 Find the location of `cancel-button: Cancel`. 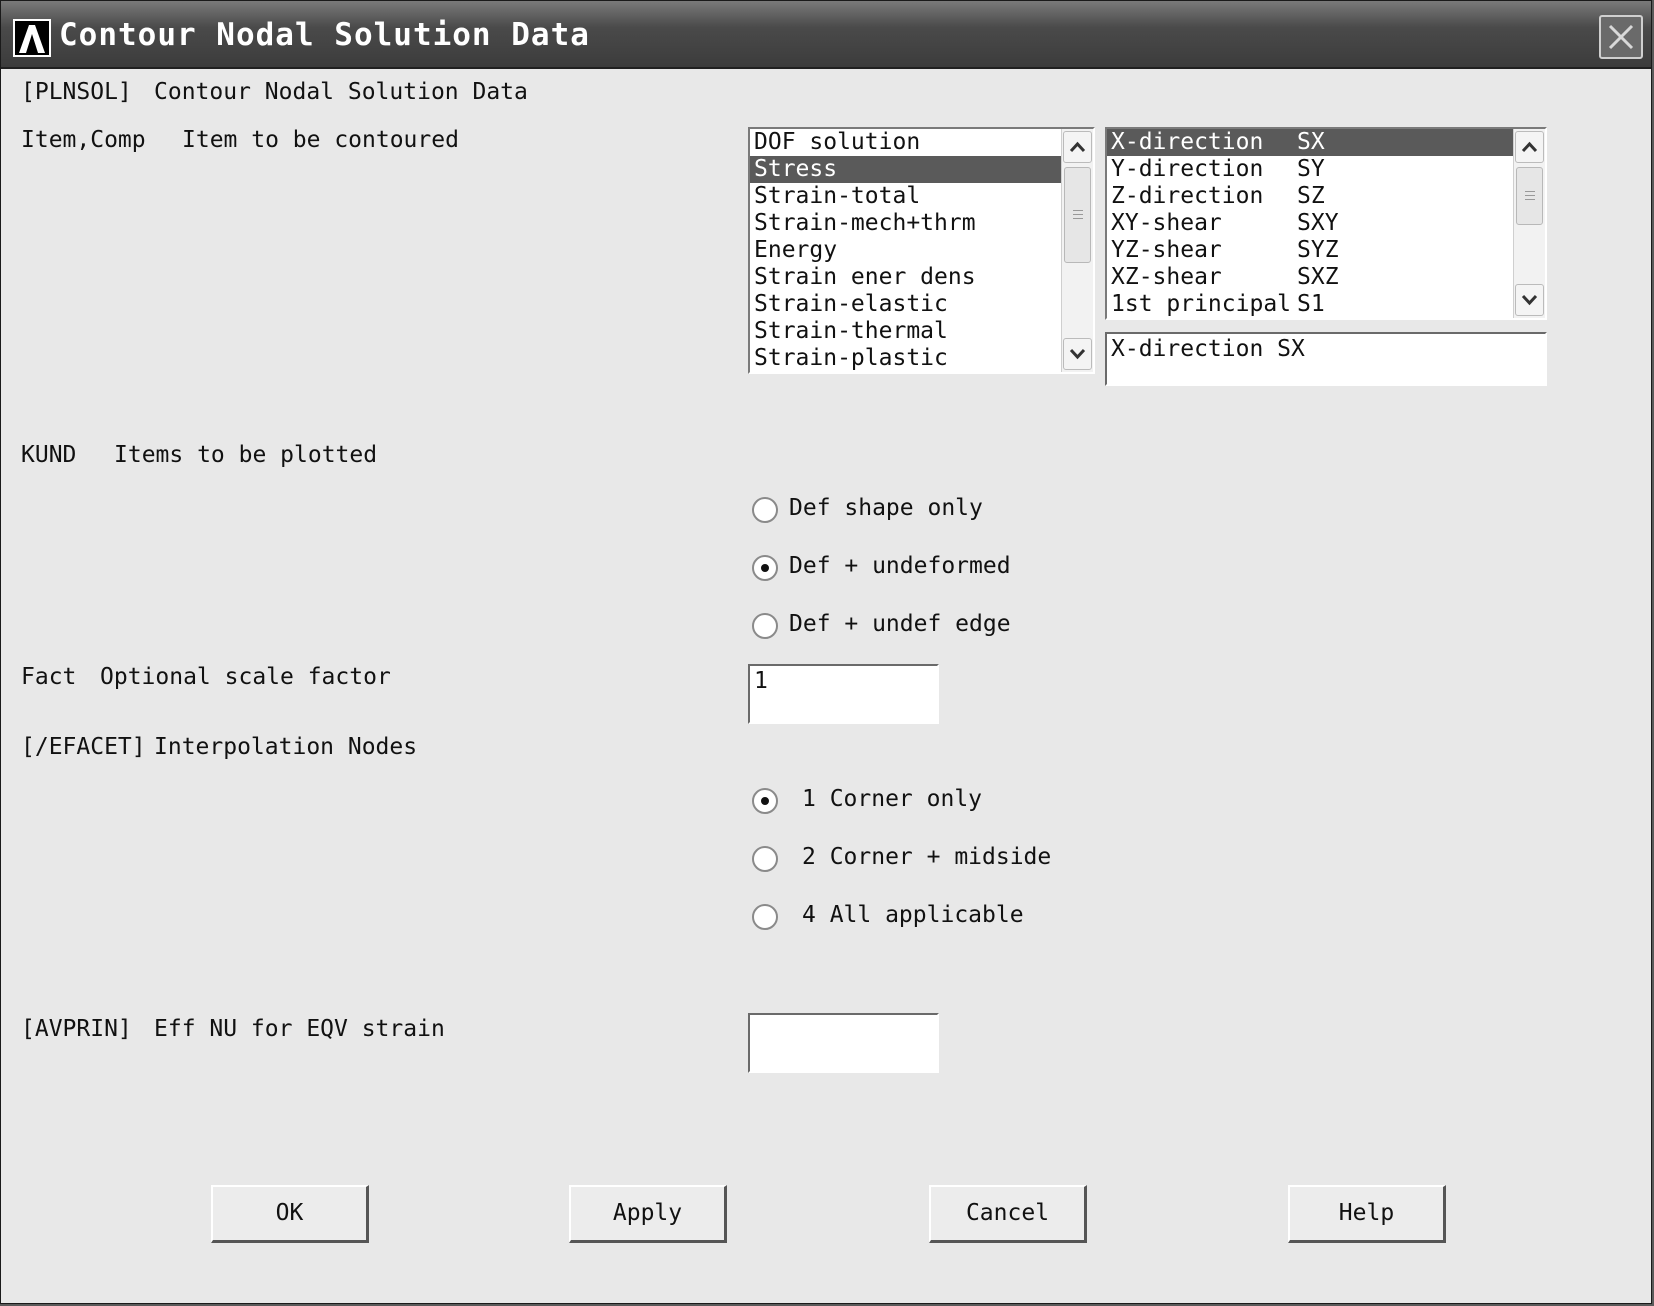

cancel-button: Cancel is located at coordinates (1008, 1214).